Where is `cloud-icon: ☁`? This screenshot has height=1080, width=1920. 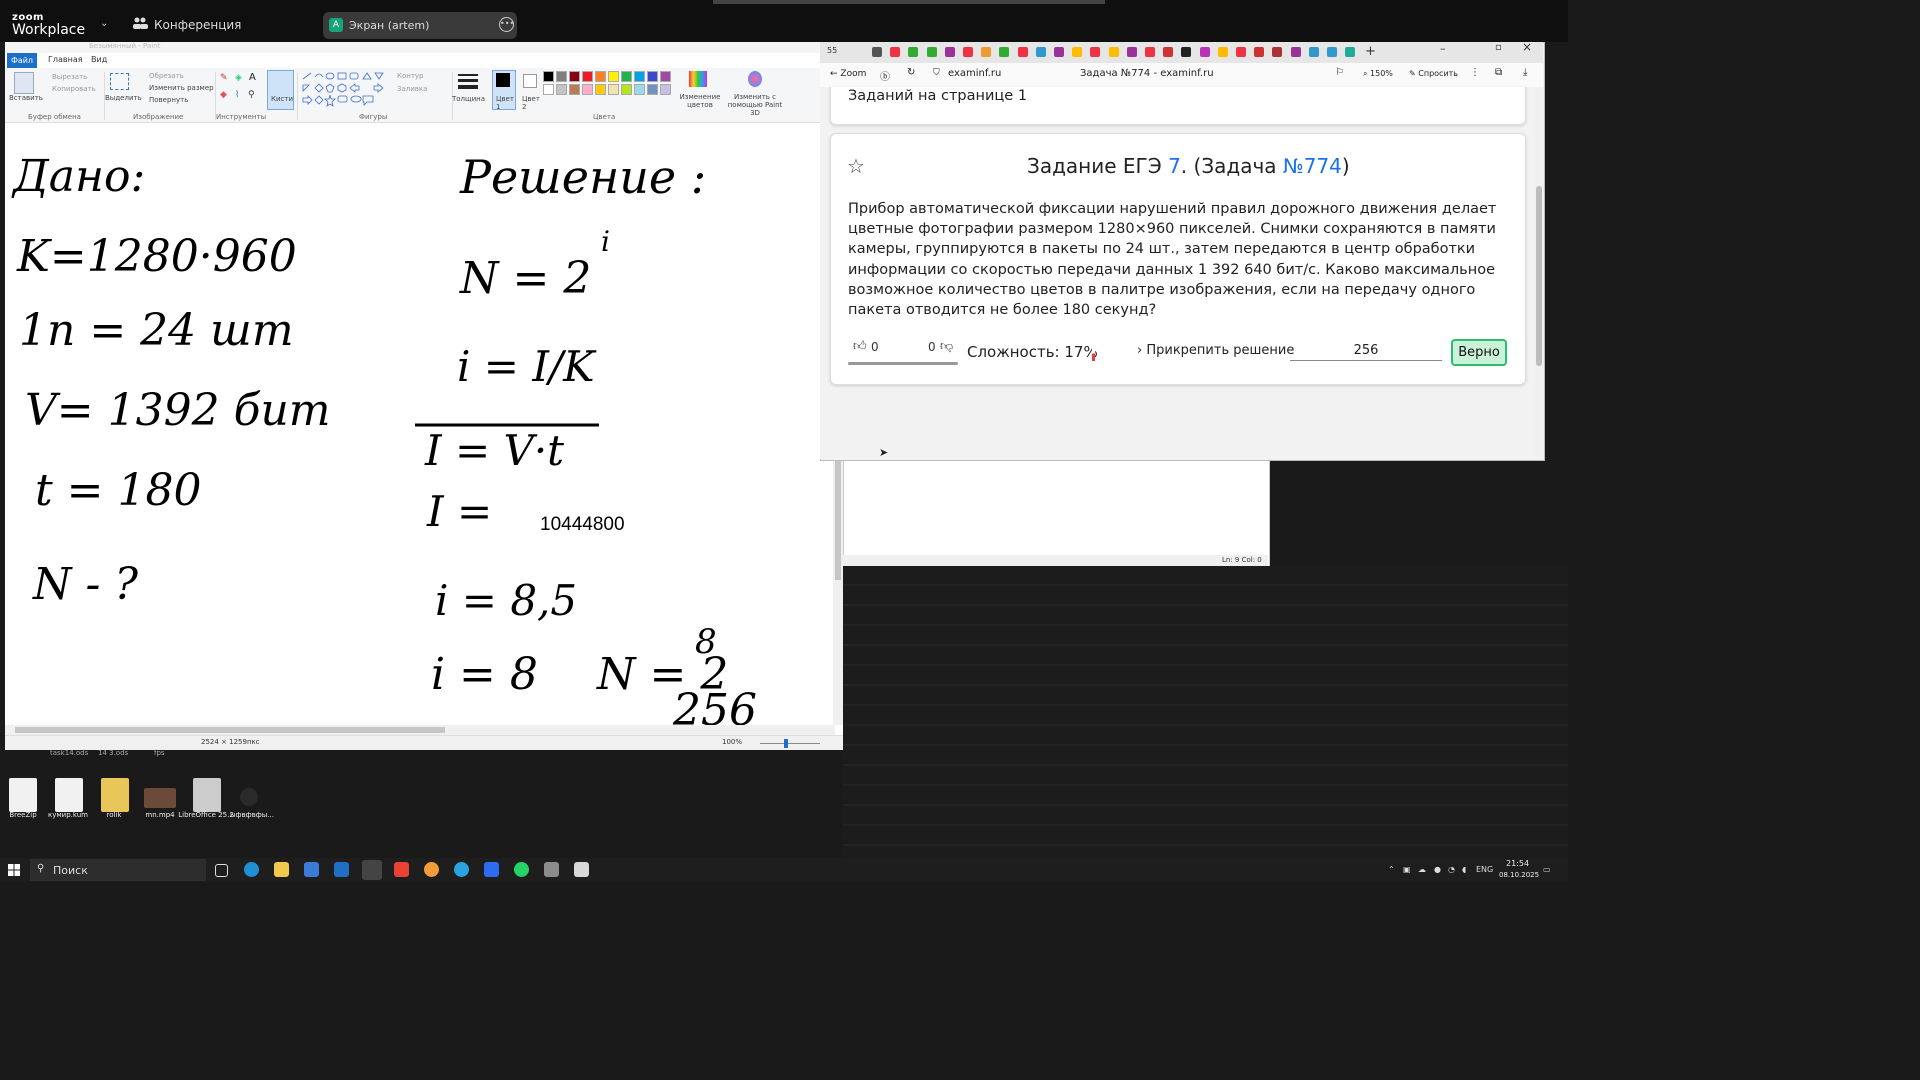
cloud-icon: ☁ is located at coordinates (1422, 869).